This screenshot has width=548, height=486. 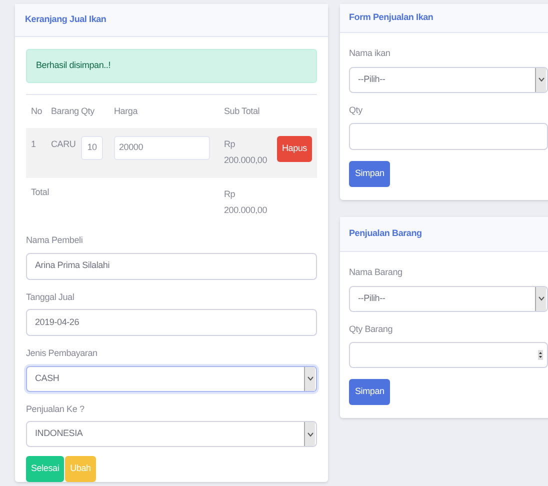 What do you see at coordinates (56, 409) in the screenshot?
I see `field-label: Penjualan Ke ?` at bounding box center [56, 409].